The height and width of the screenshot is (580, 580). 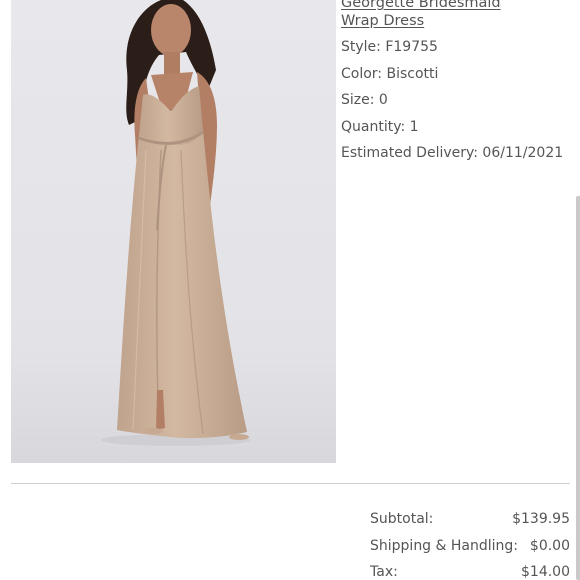 I want to click on shipping-value: $0.00, so click(x=549, y=546).